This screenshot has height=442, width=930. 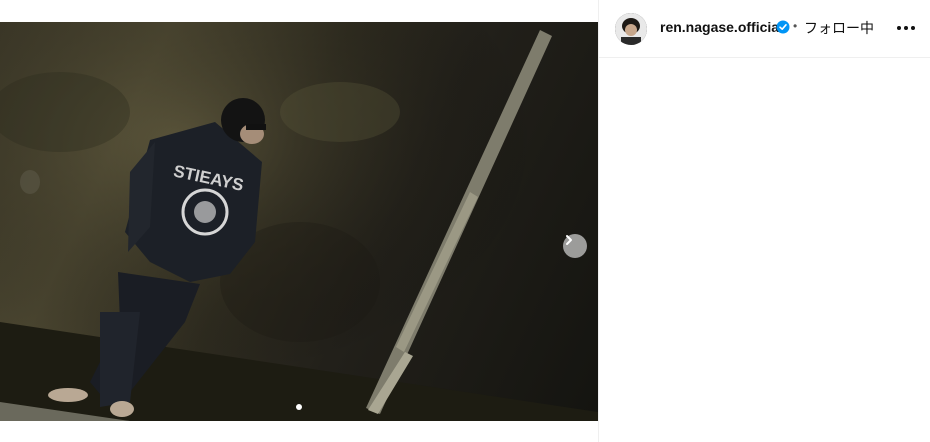 I want to click on carousel-dot-active, so click(x=299, y=407).